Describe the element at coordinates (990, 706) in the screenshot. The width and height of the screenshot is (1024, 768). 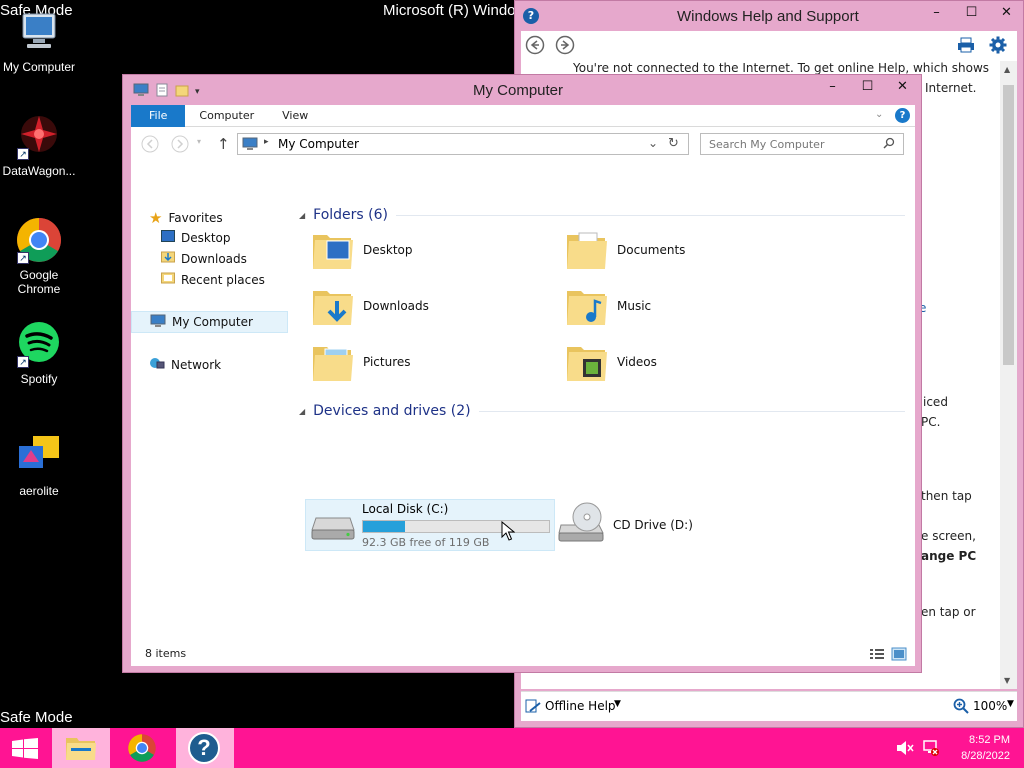
I see `zoom-level: 100%` at that location.